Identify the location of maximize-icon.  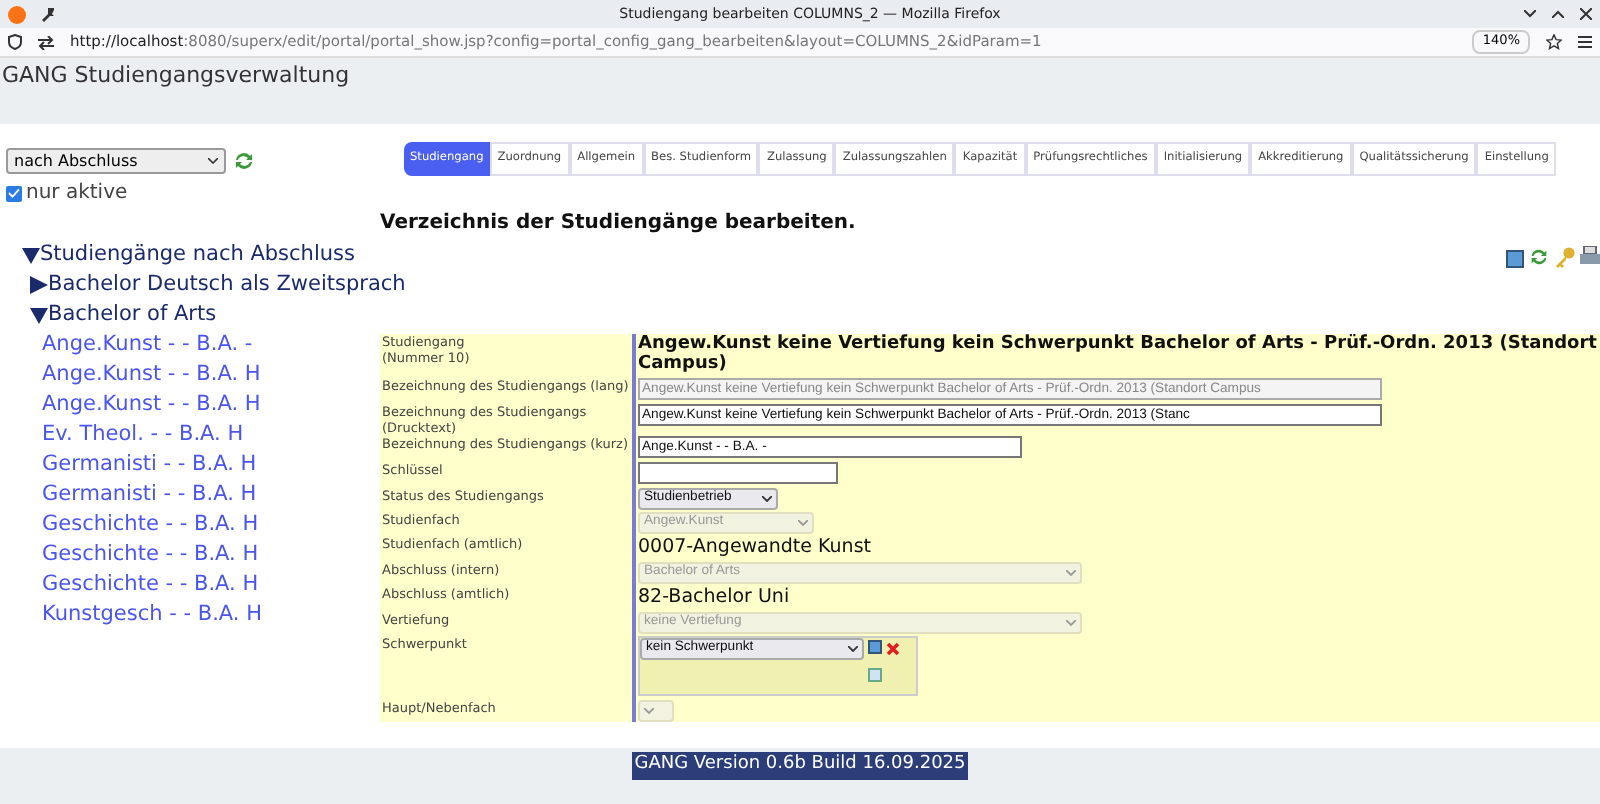
(1558, 14).